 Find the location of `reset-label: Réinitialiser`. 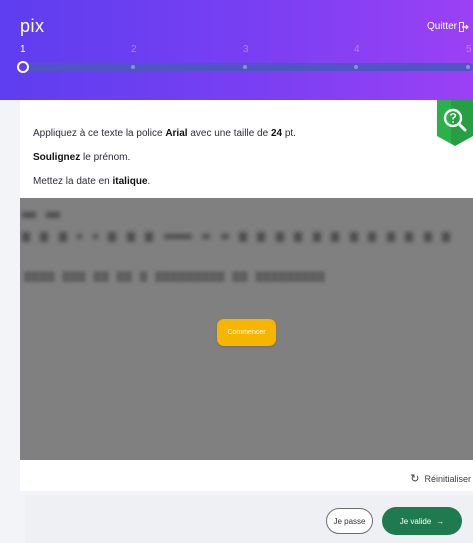

reset-label: Réinitialiser is located at coordinates (447, 478).